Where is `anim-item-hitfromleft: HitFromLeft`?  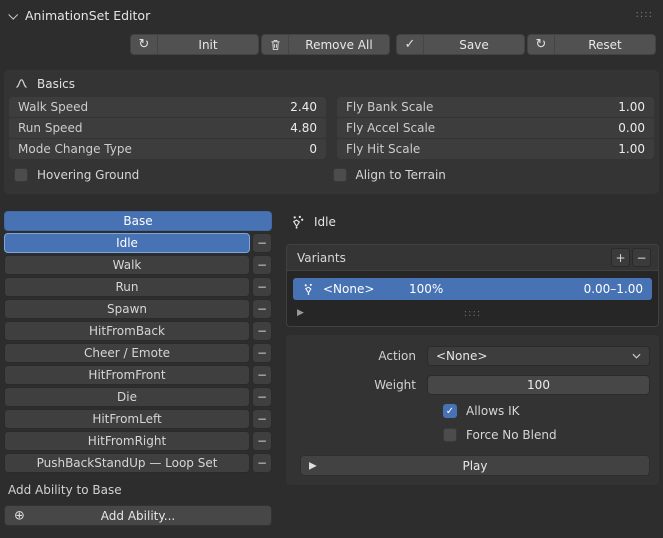 anim-item-hitfromleft: HitFromLeft is located at coordinates (127, 419).